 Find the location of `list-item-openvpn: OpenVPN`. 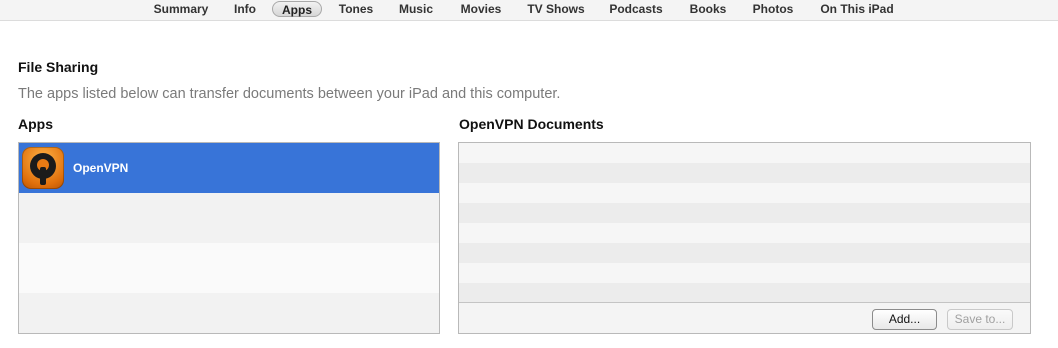

list-item-openvpn: OpenVPN is located at coordinates (229, 168).